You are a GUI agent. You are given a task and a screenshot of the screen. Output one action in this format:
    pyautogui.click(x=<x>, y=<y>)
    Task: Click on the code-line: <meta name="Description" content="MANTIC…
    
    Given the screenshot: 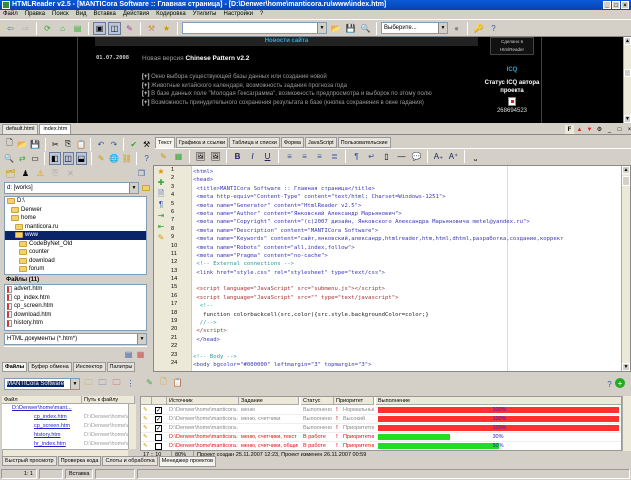 What is the action you would take?
    pyautogui.click(x=406, y=231)
    